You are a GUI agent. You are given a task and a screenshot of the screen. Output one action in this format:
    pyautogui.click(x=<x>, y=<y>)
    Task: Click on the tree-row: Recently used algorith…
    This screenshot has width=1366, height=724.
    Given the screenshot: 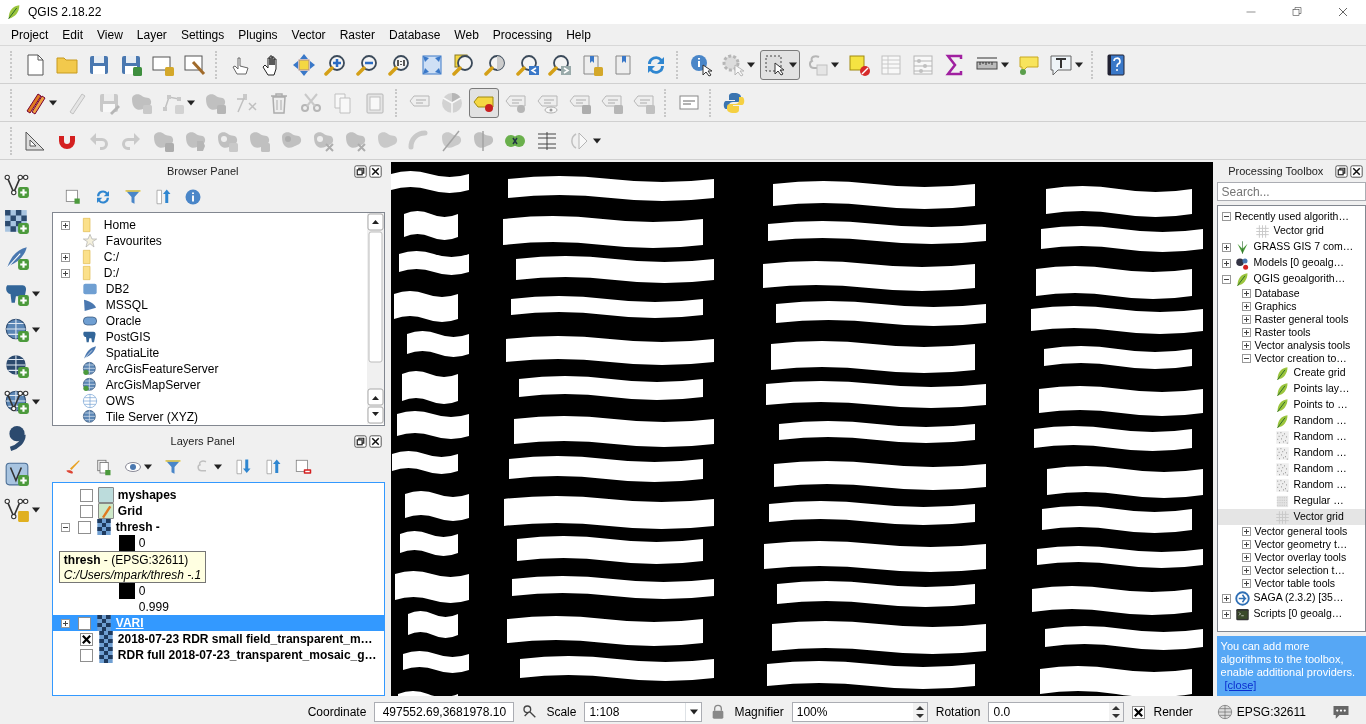 What is the action you would take?
    pyautogui.click(x=1291, y=216)
    